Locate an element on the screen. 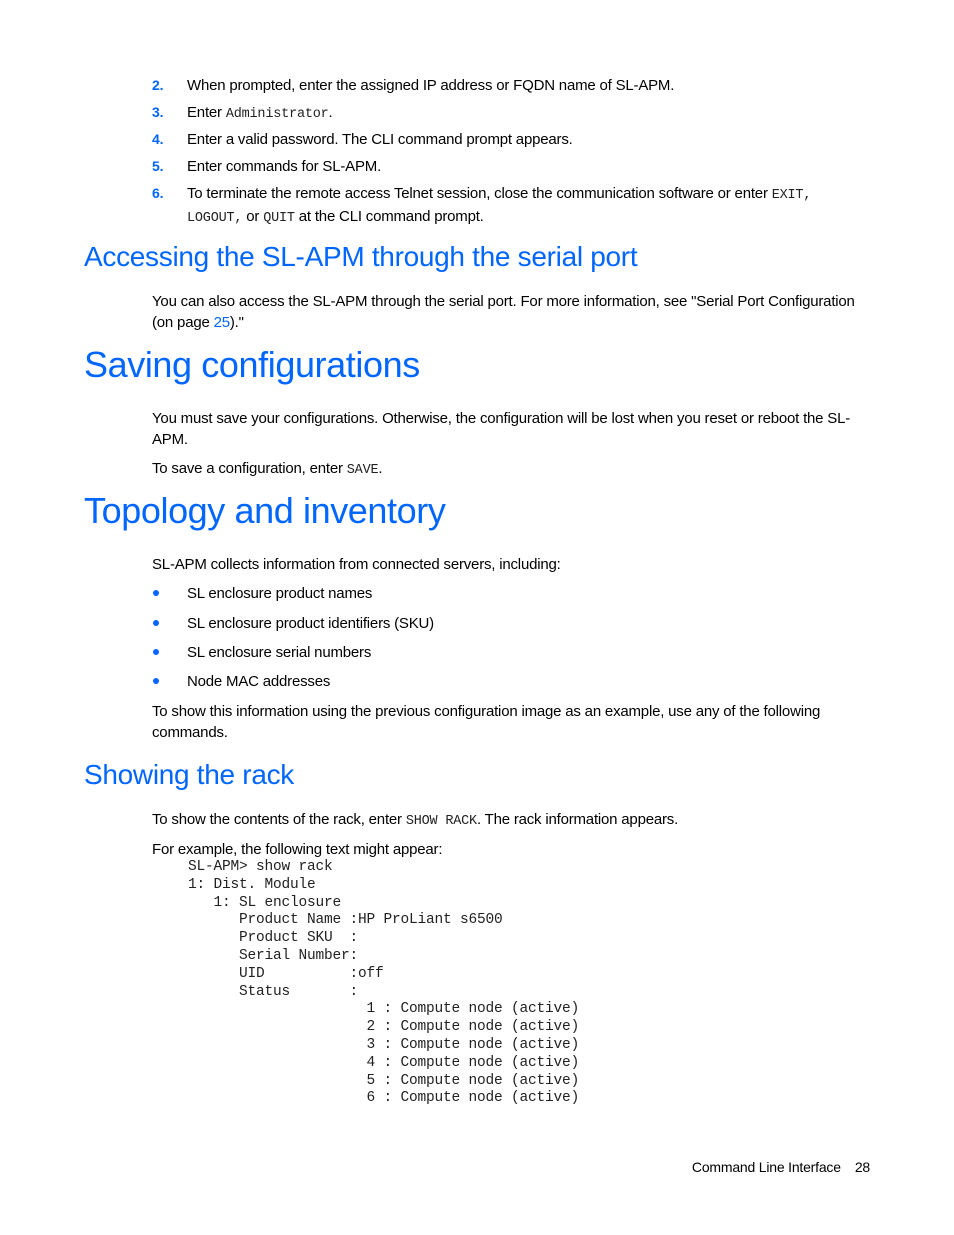  page-number: 28 is located at coordinates (862, 1167).